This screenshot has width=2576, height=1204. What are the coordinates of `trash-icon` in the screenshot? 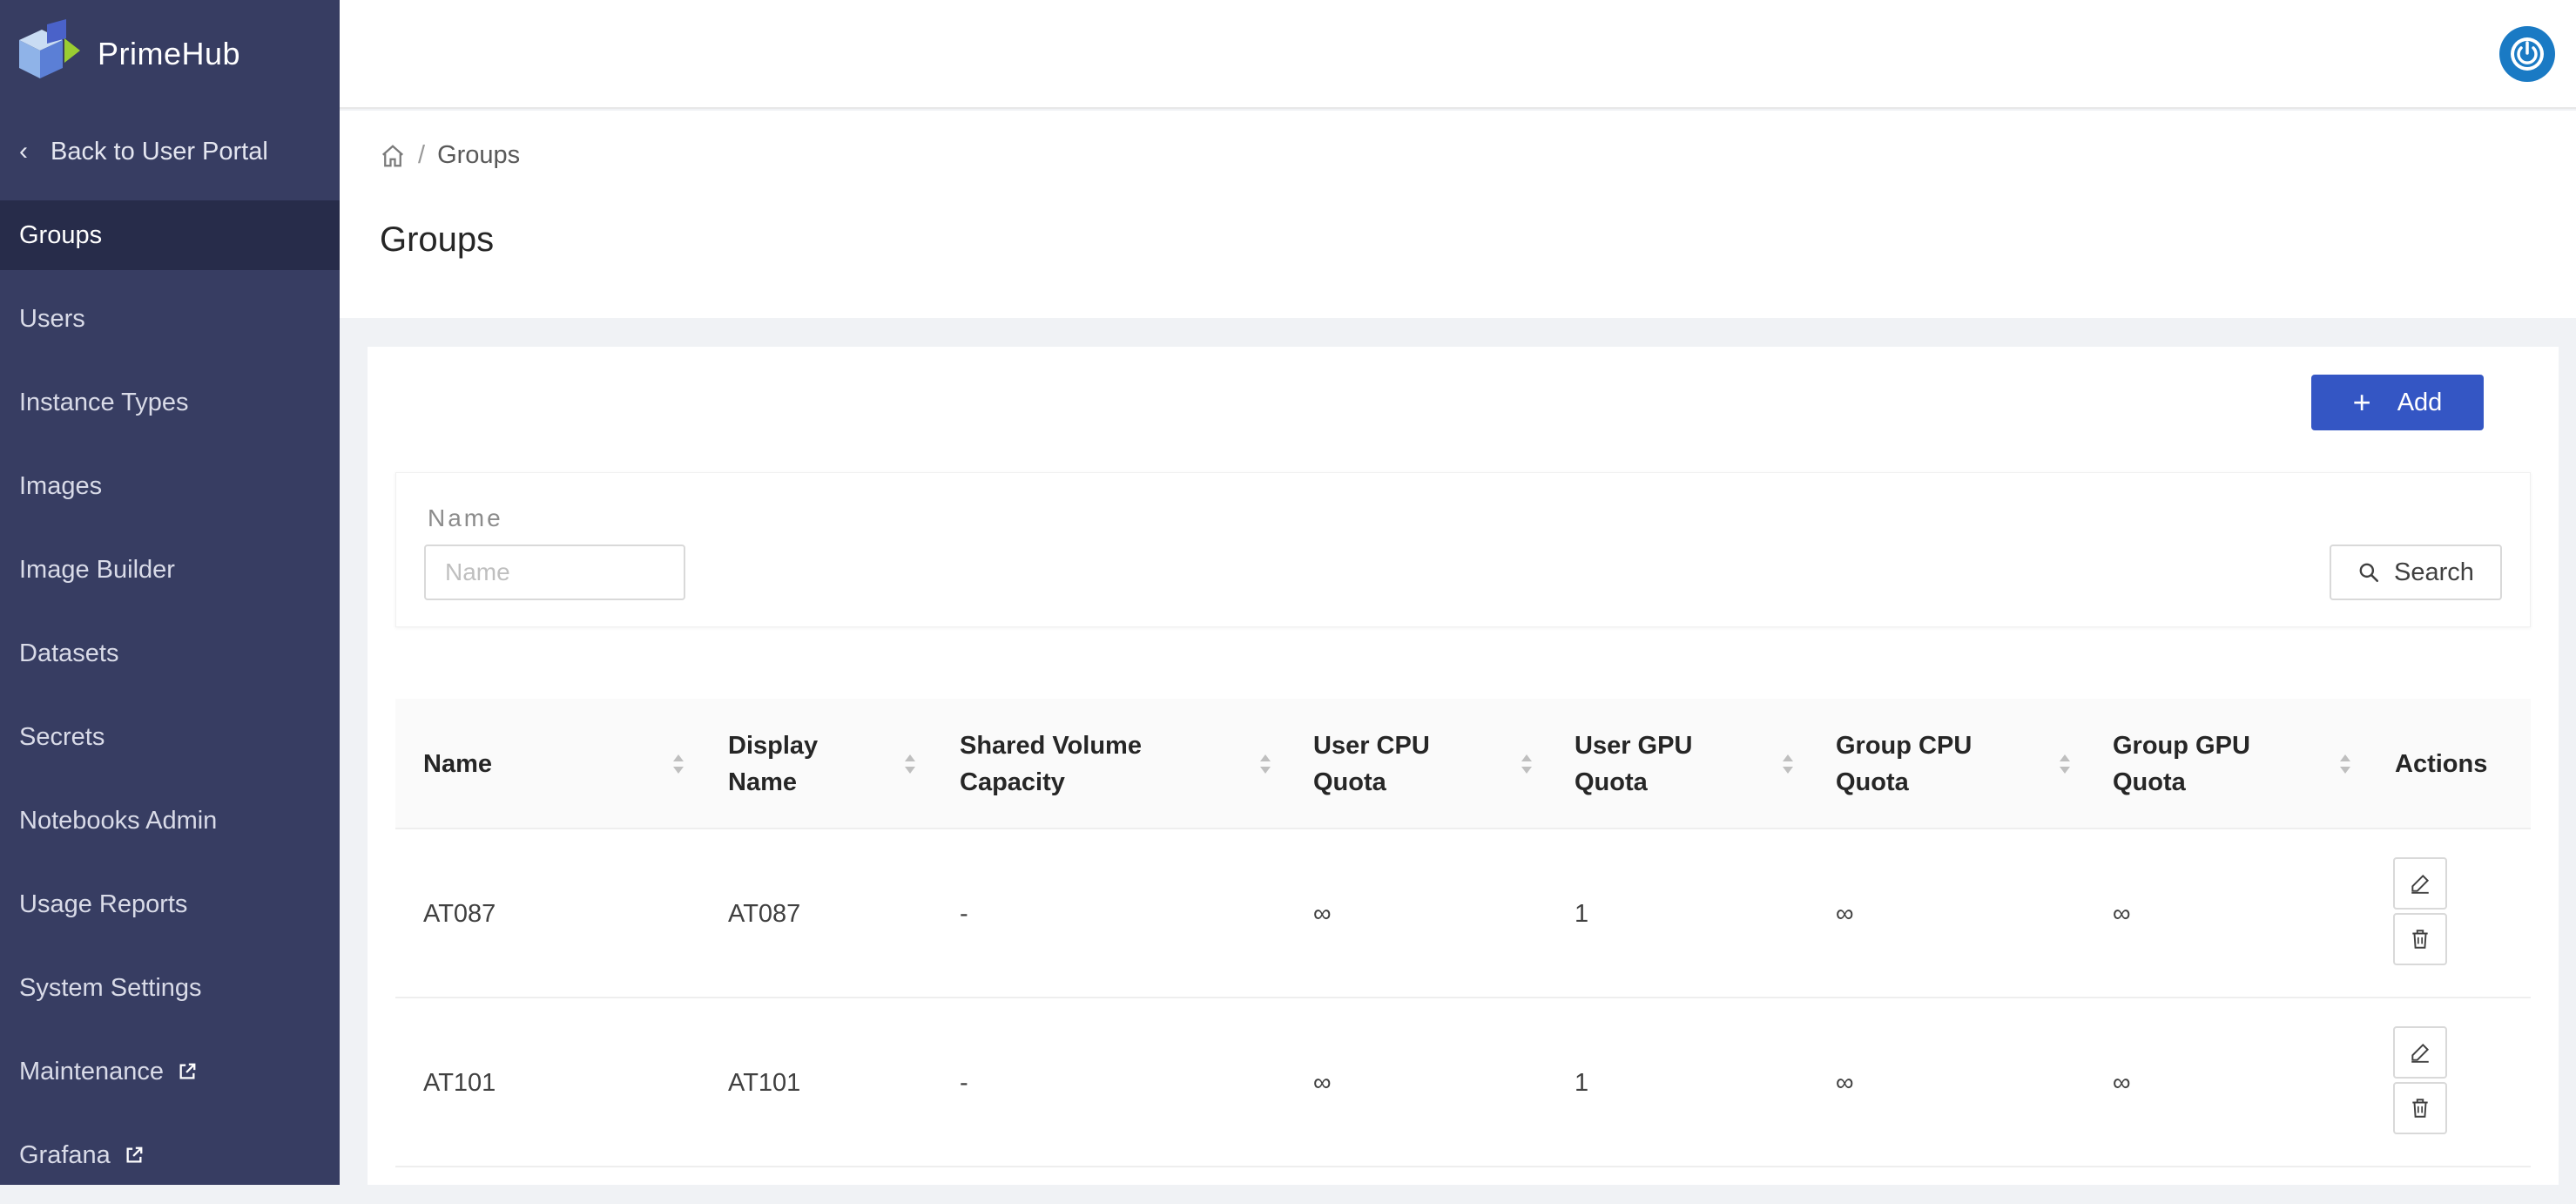 It's located at (2420, 1108).